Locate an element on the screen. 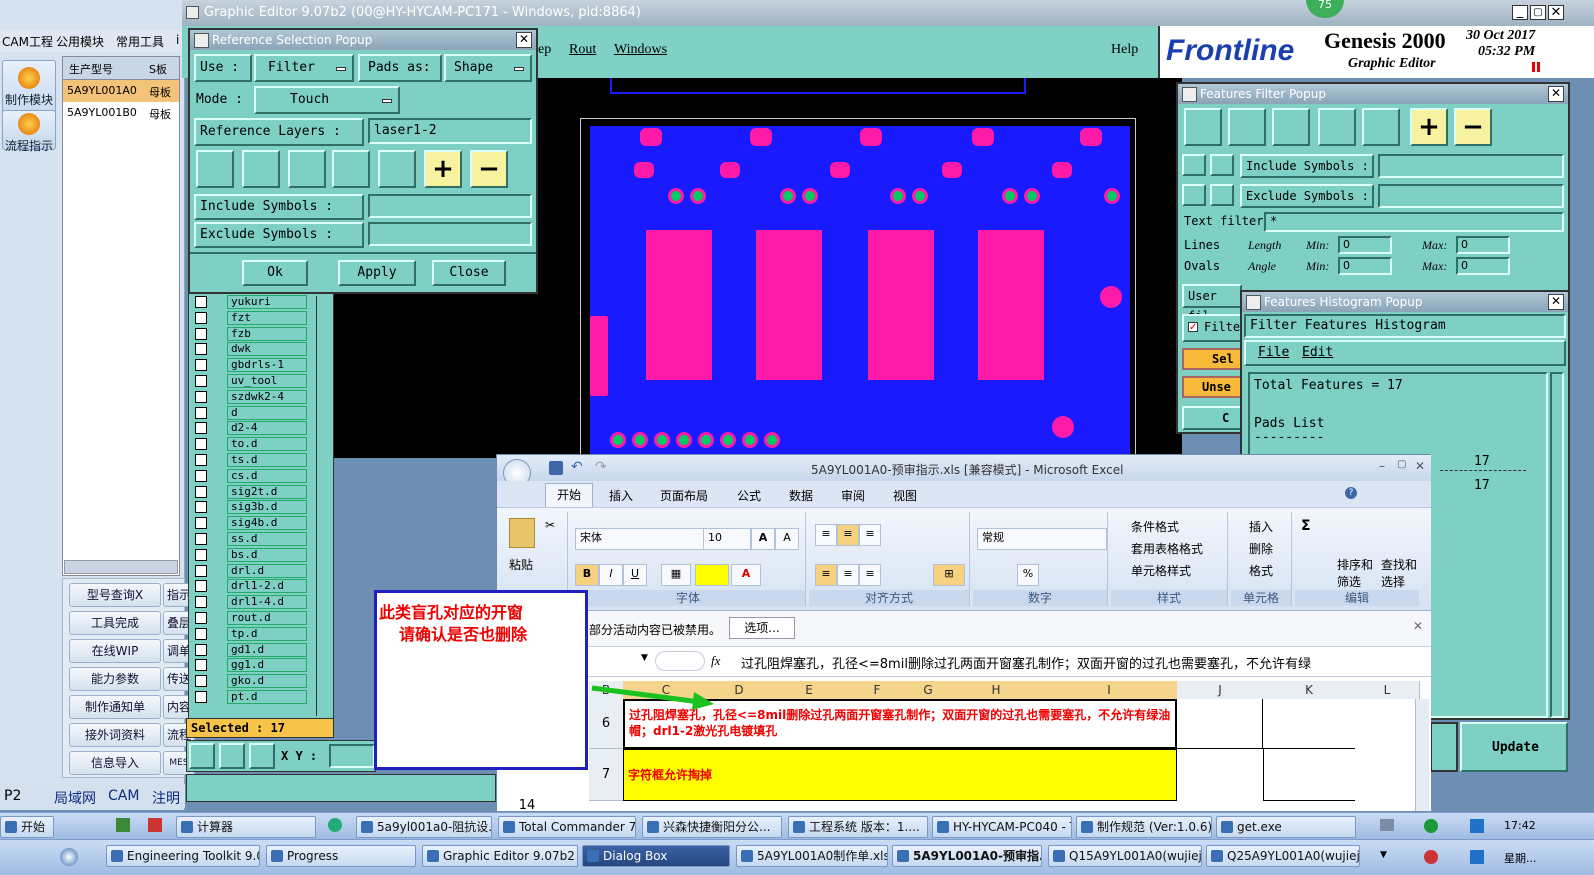 This screenshot has height=875, width=1594. font-name-select: 宋体 is located at coordinates (640, 539).